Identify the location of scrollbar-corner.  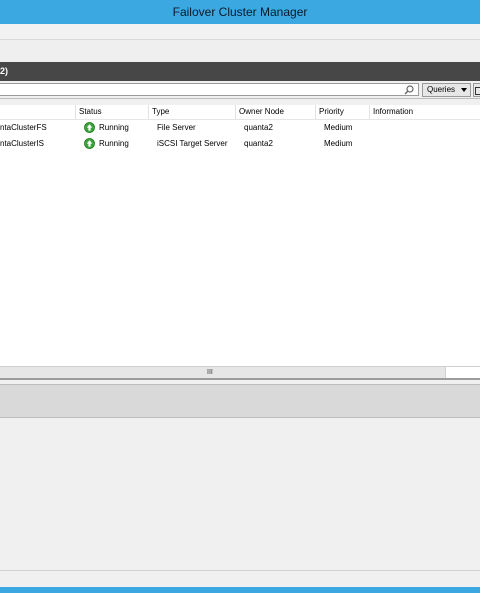
(462, 372).